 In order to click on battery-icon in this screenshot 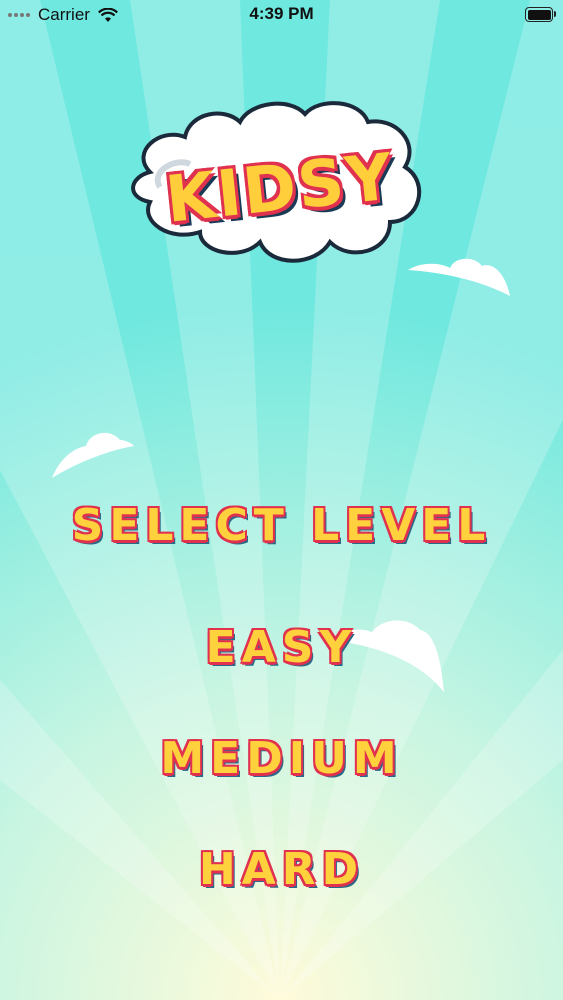, I will do `click(540, 14)`.